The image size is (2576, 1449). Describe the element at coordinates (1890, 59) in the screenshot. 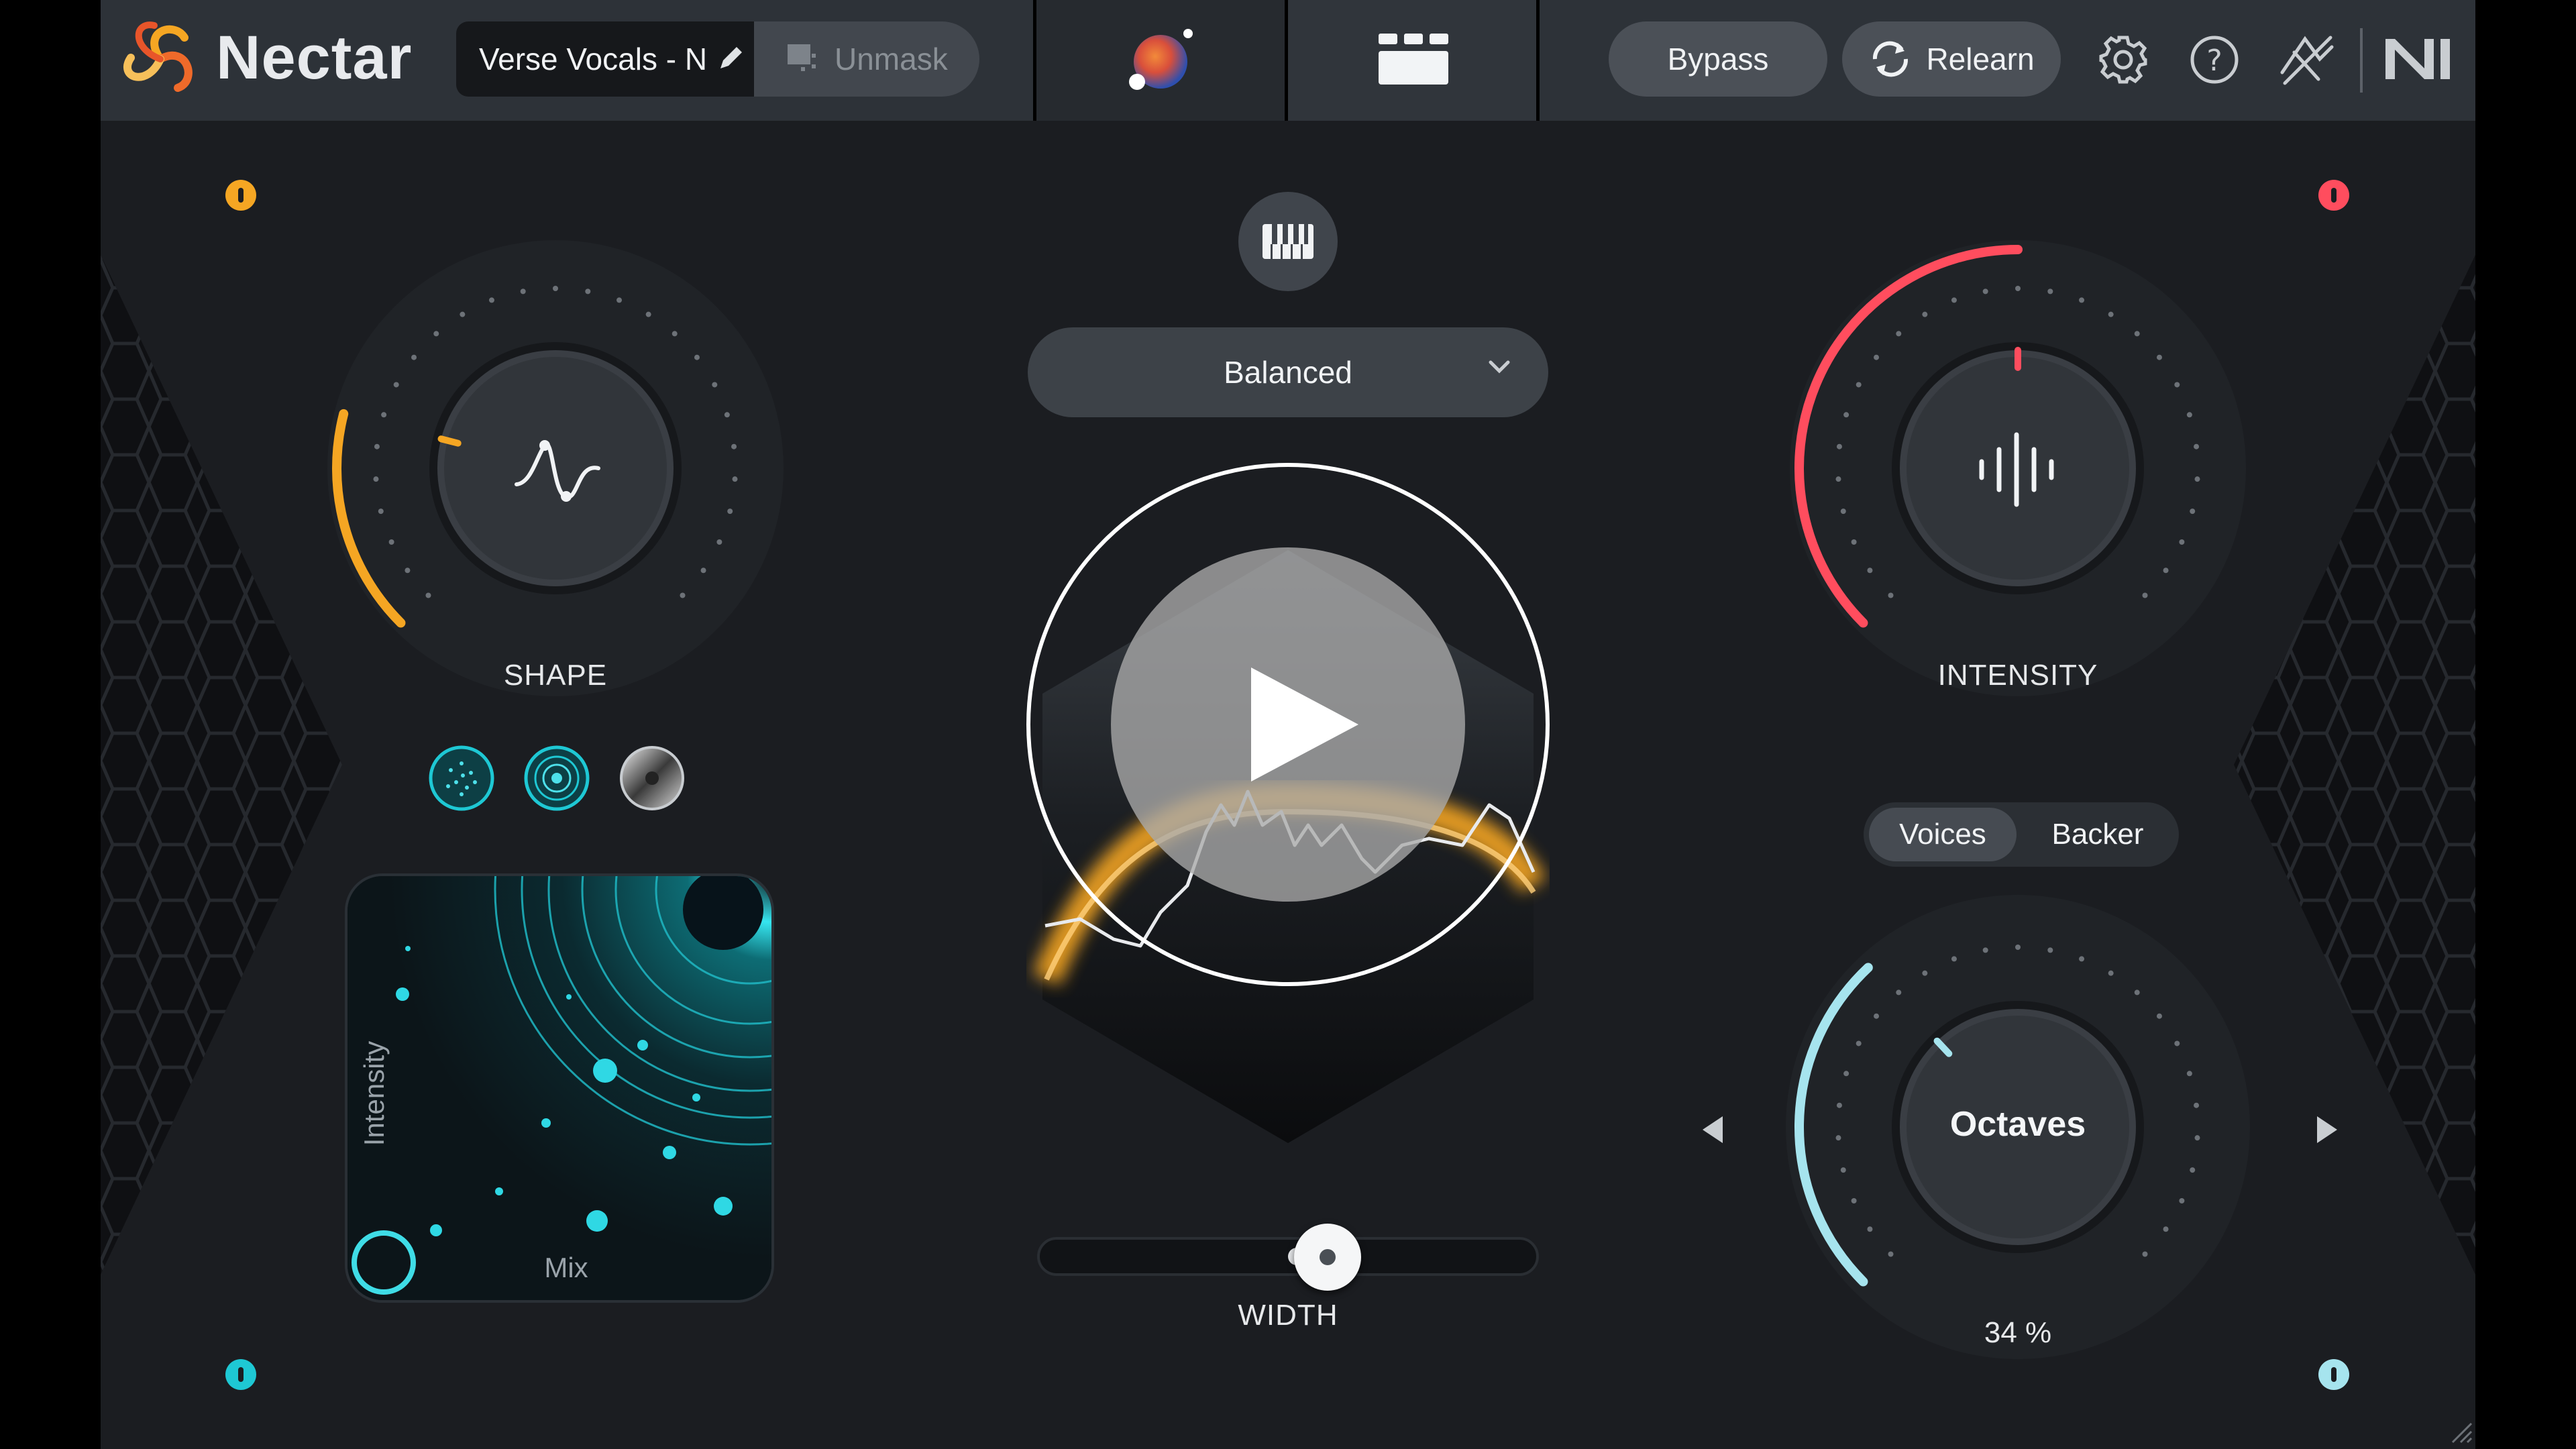

I see `relearn-icon` at that location.